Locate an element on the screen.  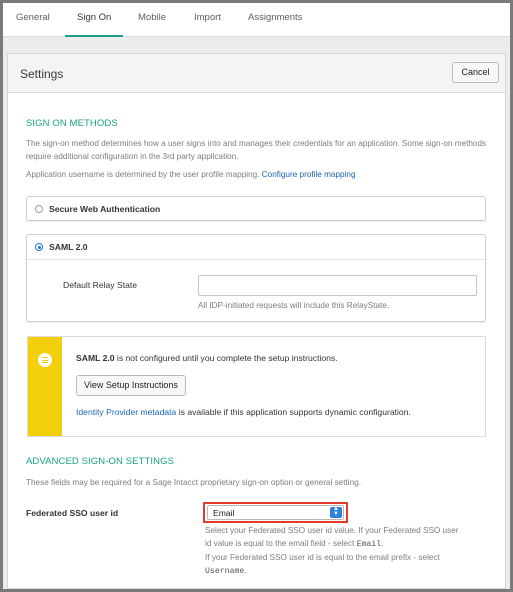
federated-sso-label: Federated SSO user id is located at coordinates (72, 513).